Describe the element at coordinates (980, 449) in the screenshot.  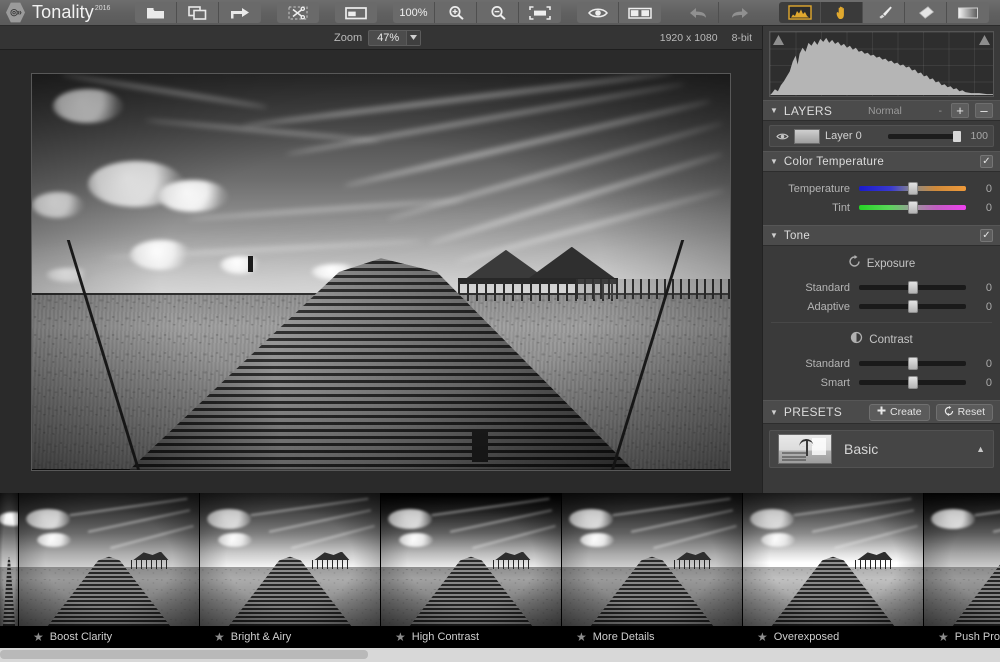
I see `chevron-up-icon: ▲` at that location.